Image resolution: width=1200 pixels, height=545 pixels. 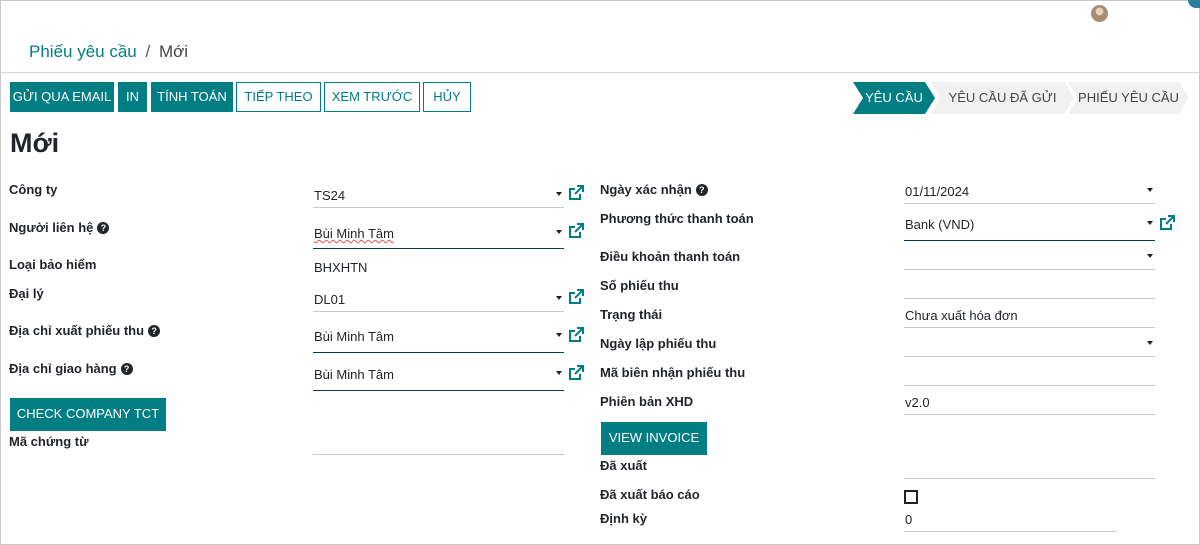 What do you see at coordinates (670, 256) in the screenshot?
I see `payment-terms-label: Điều khoản thanh toán` at bounding box center [670, 256].